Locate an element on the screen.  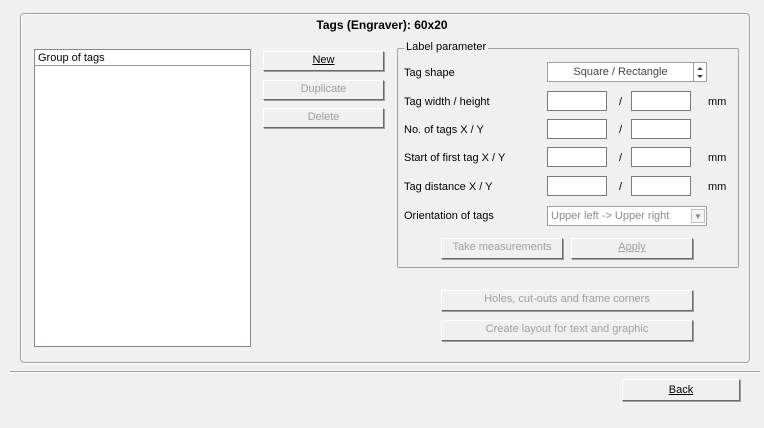
tag-count-label: No. of tags X / Y is located at coordinates (444, 130).